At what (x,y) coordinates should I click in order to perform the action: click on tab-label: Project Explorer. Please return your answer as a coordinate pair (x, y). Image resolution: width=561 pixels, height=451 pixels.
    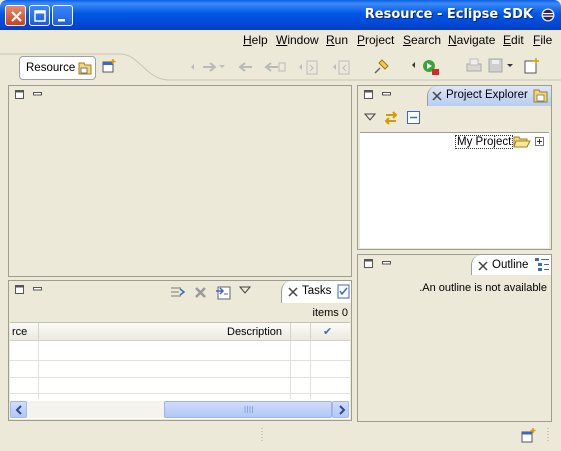
    Looking at the image, I should click on (487, 95).